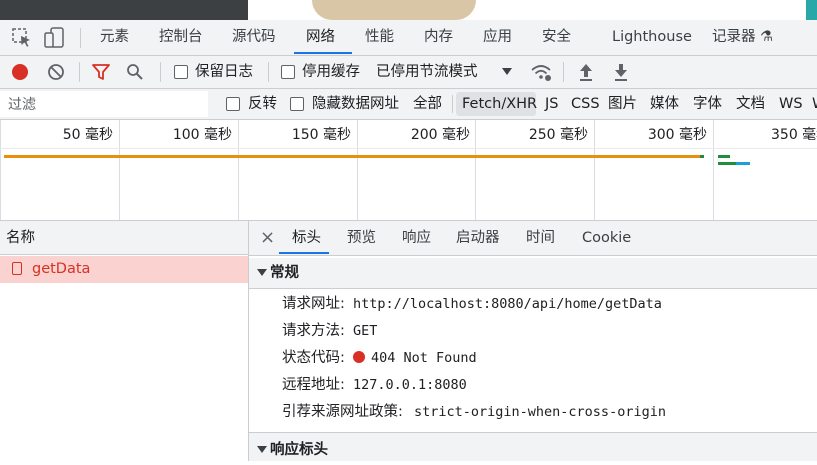 This screenshot has width=817, height=465. I want to click on tab-cookies: Cookie, so click(606, 238).